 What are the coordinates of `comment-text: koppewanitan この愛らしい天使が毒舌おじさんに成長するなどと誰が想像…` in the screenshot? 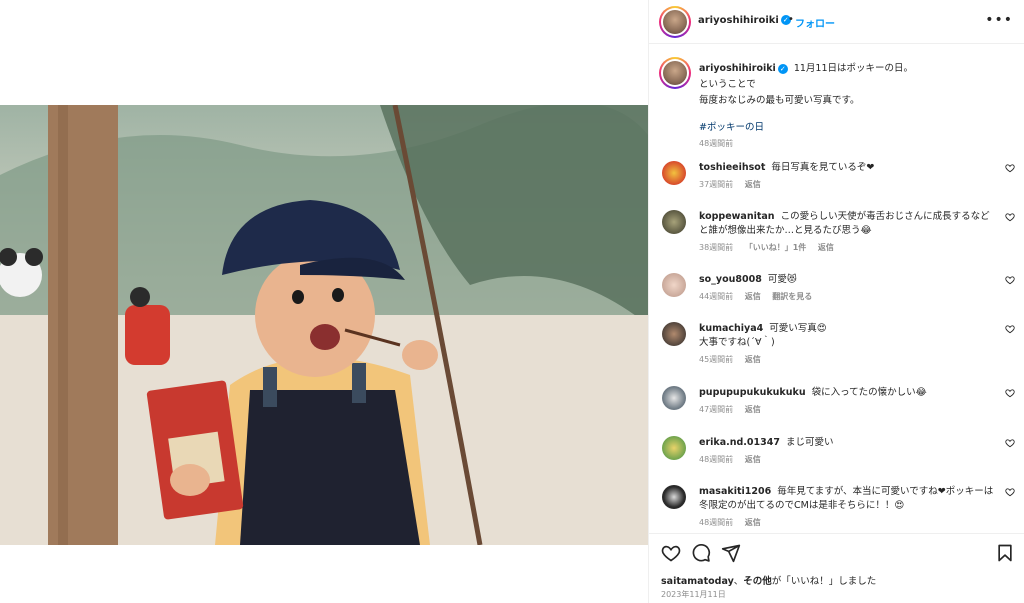 It's located at (844, 223).